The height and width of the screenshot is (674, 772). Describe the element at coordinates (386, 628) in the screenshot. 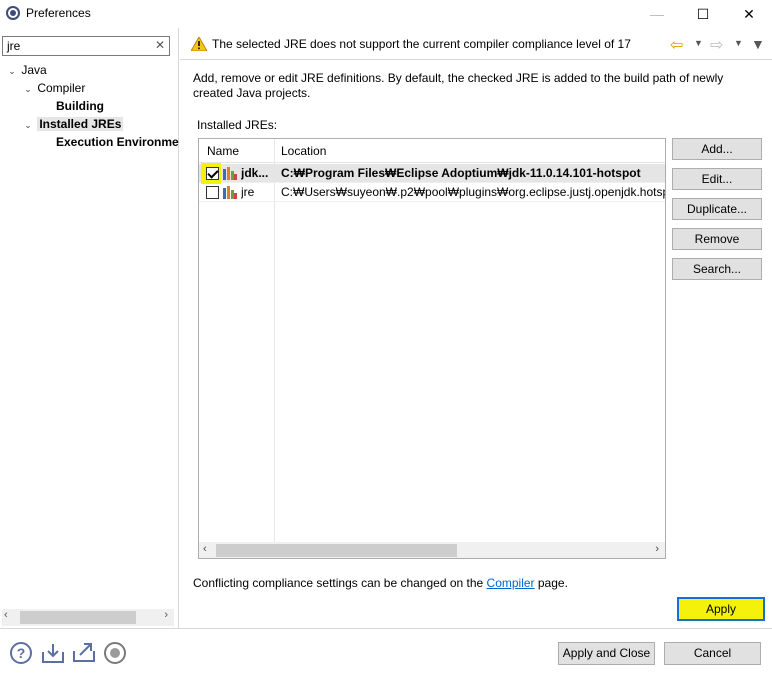

I see `footer-divider` at that location.